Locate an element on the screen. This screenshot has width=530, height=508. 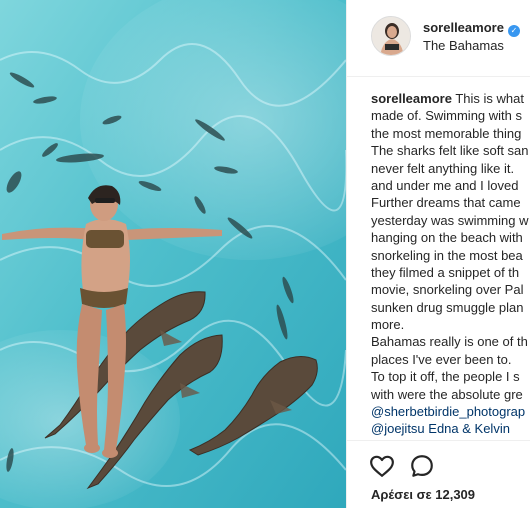
post-actions: Αρέσει σε 12,309 is located at coordinates (438, 474).